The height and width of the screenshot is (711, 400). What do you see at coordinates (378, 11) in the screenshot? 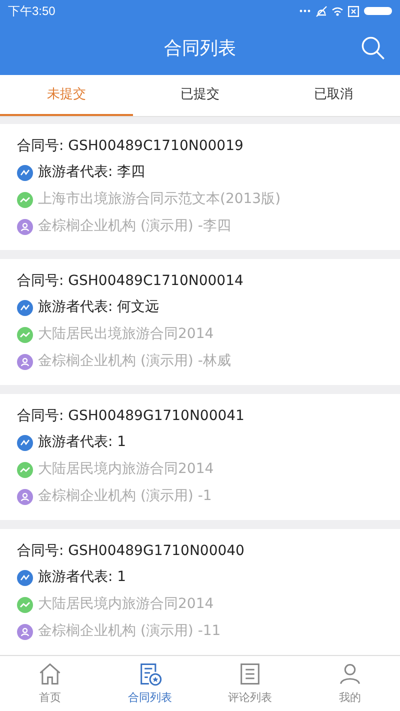
I see `battery-icon` at bounding box center [378, 11].